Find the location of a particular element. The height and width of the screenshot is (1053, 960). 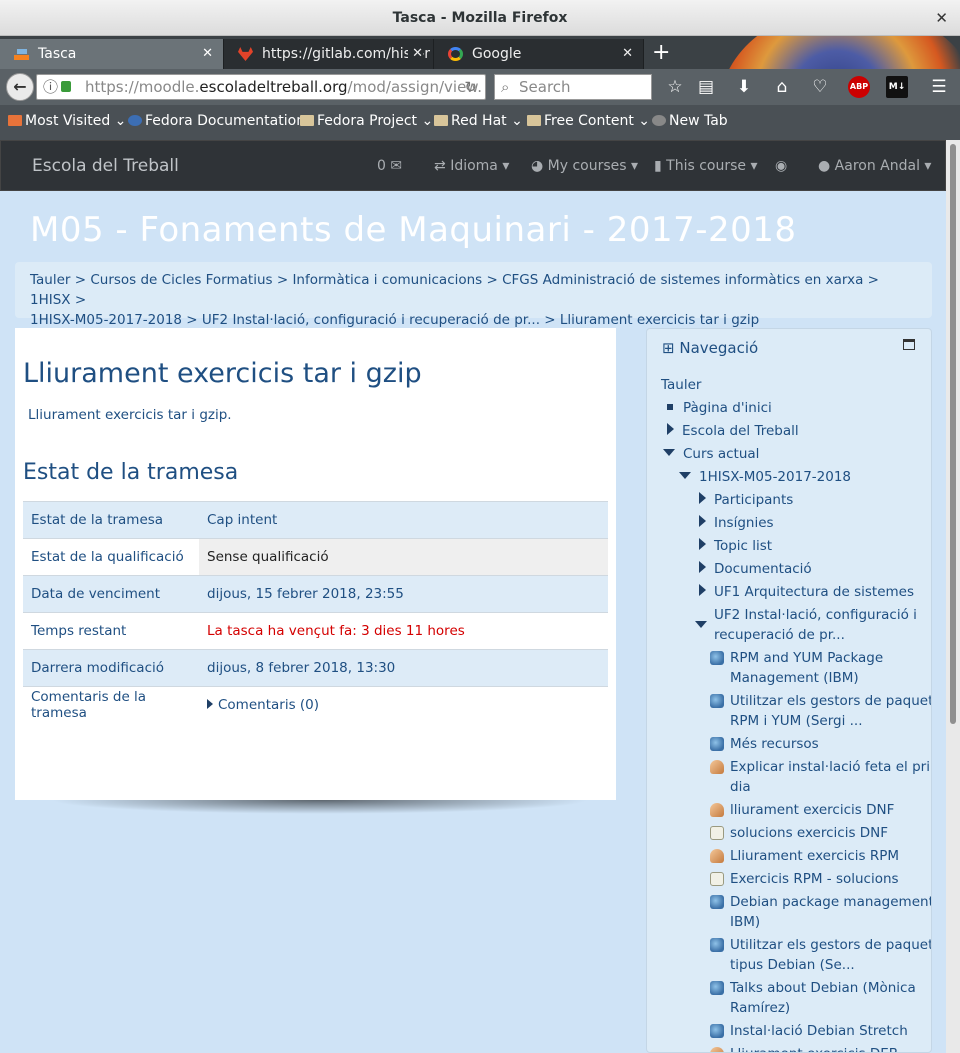

site-brand: Escola del Treball is located at coordinates (105, 166).